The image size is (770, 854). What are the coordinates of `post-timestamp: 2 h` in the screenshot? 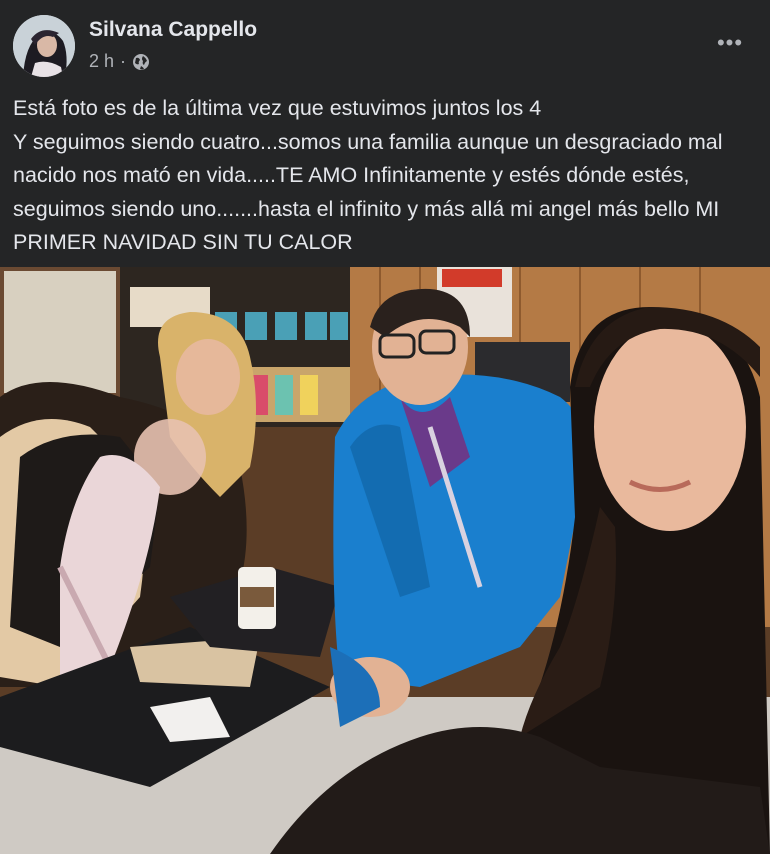 It's located at (101, 61).